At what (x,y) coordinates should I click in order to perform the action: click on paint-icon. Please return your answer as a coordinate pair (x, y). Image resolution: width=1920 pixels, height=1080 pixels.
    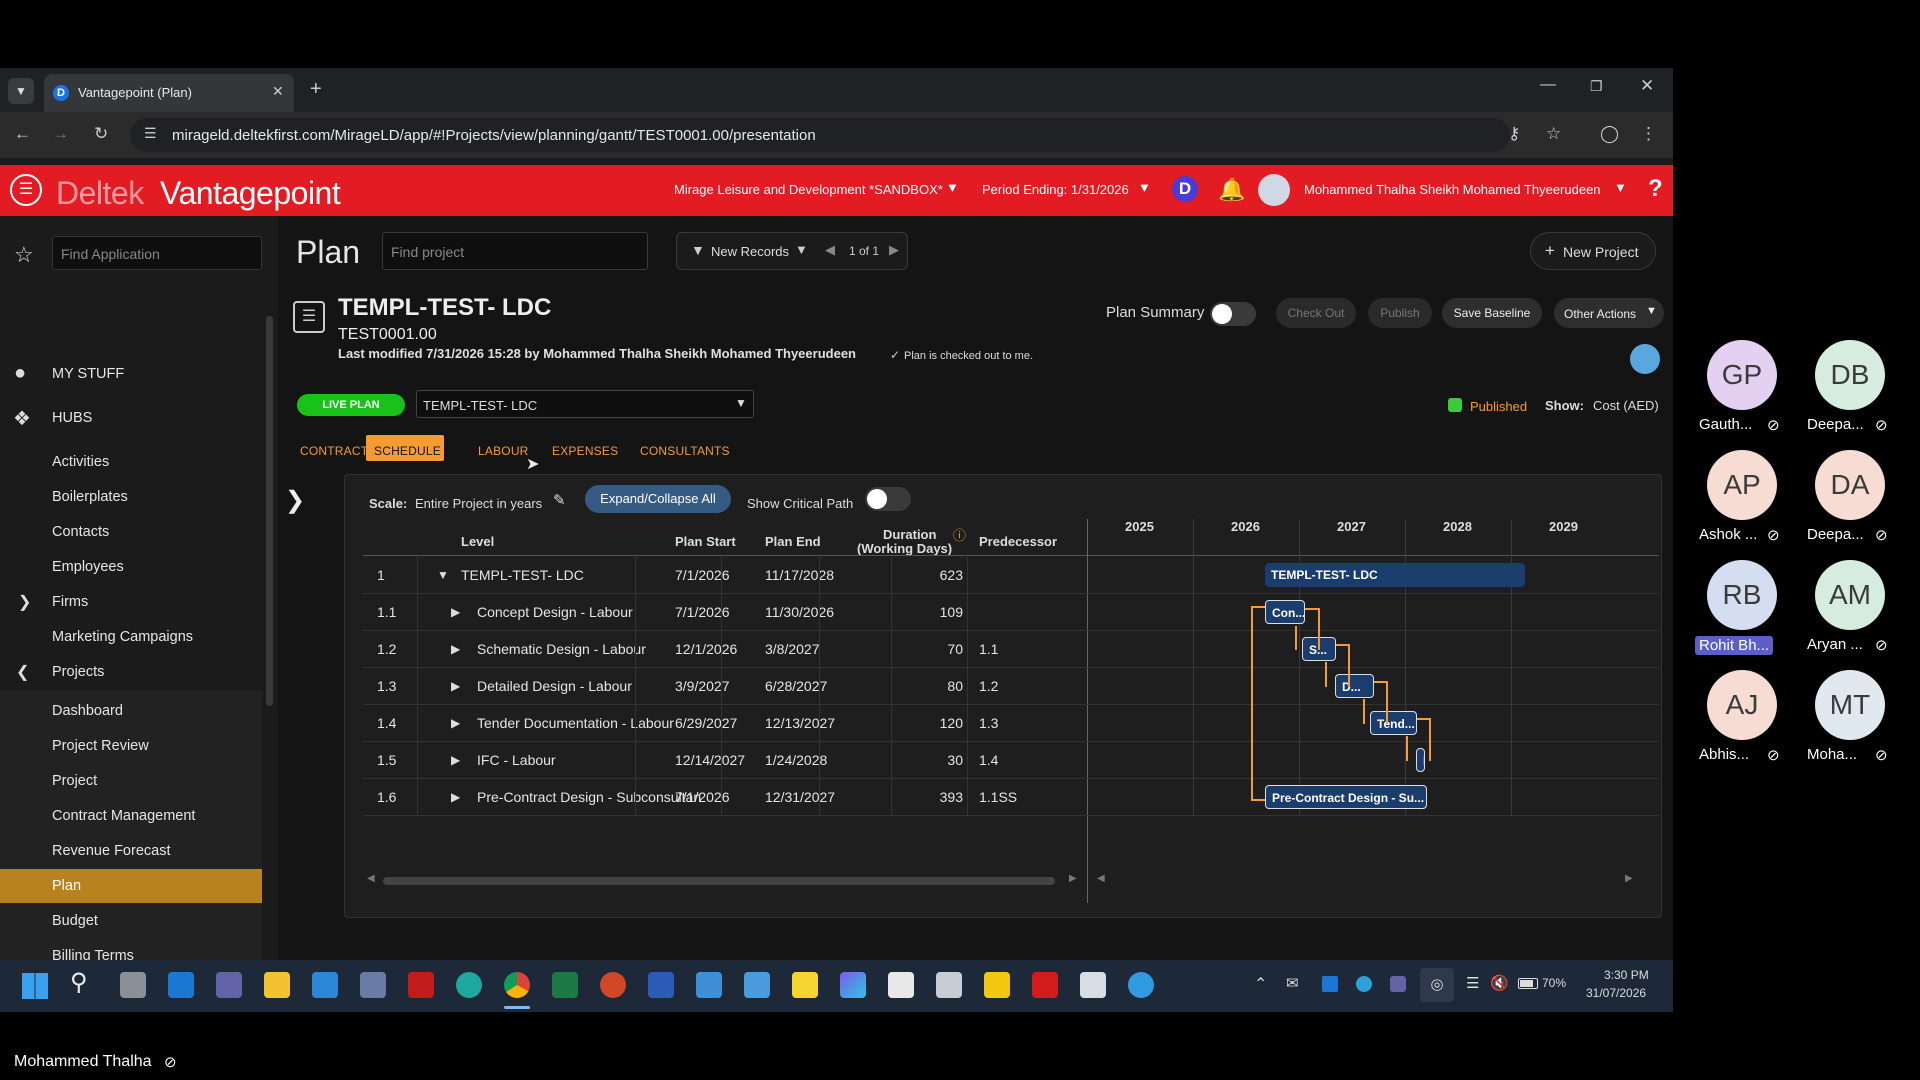
    Looking at the image, I should click on (709, 985).